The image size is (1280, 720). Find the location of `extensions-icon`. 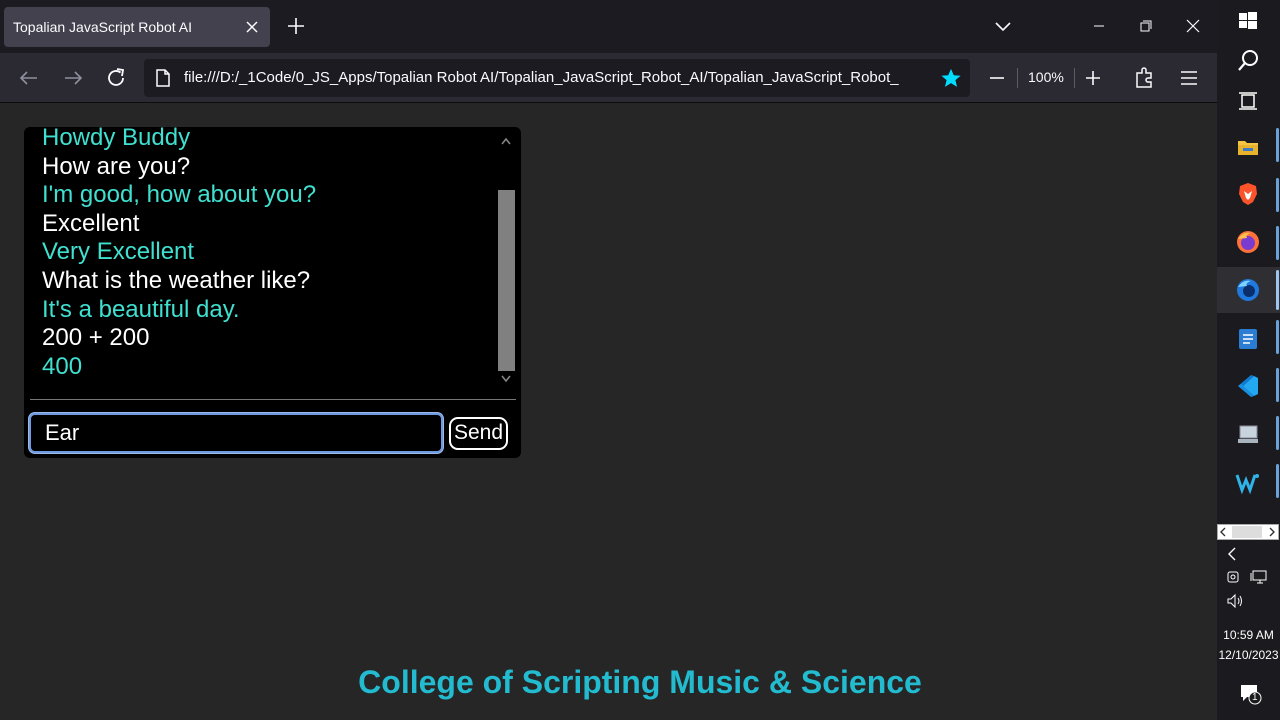

extensions-icon is located at coordinates (1145, 78).